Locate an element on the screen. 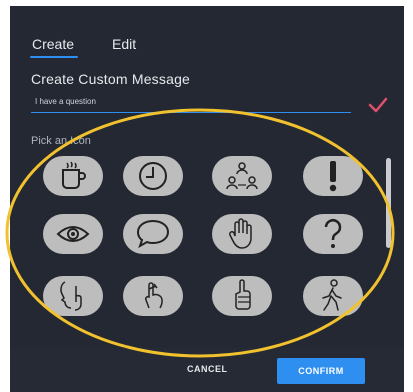 The width and height of the screenshot is (413, 392). tab-edit: Edit is located at coordinates (124, 47).